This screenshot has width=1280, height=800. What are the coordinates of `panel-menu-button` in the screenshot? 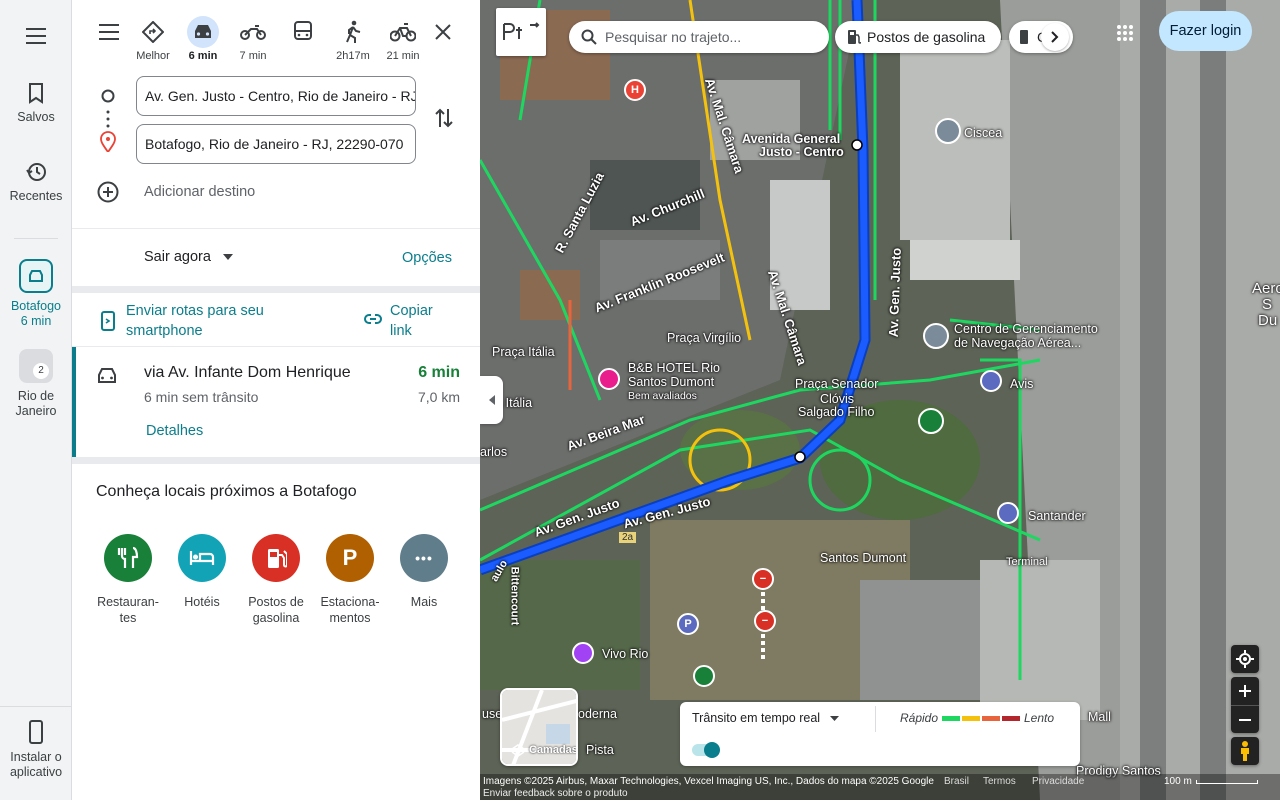 It's located at (109, 34).